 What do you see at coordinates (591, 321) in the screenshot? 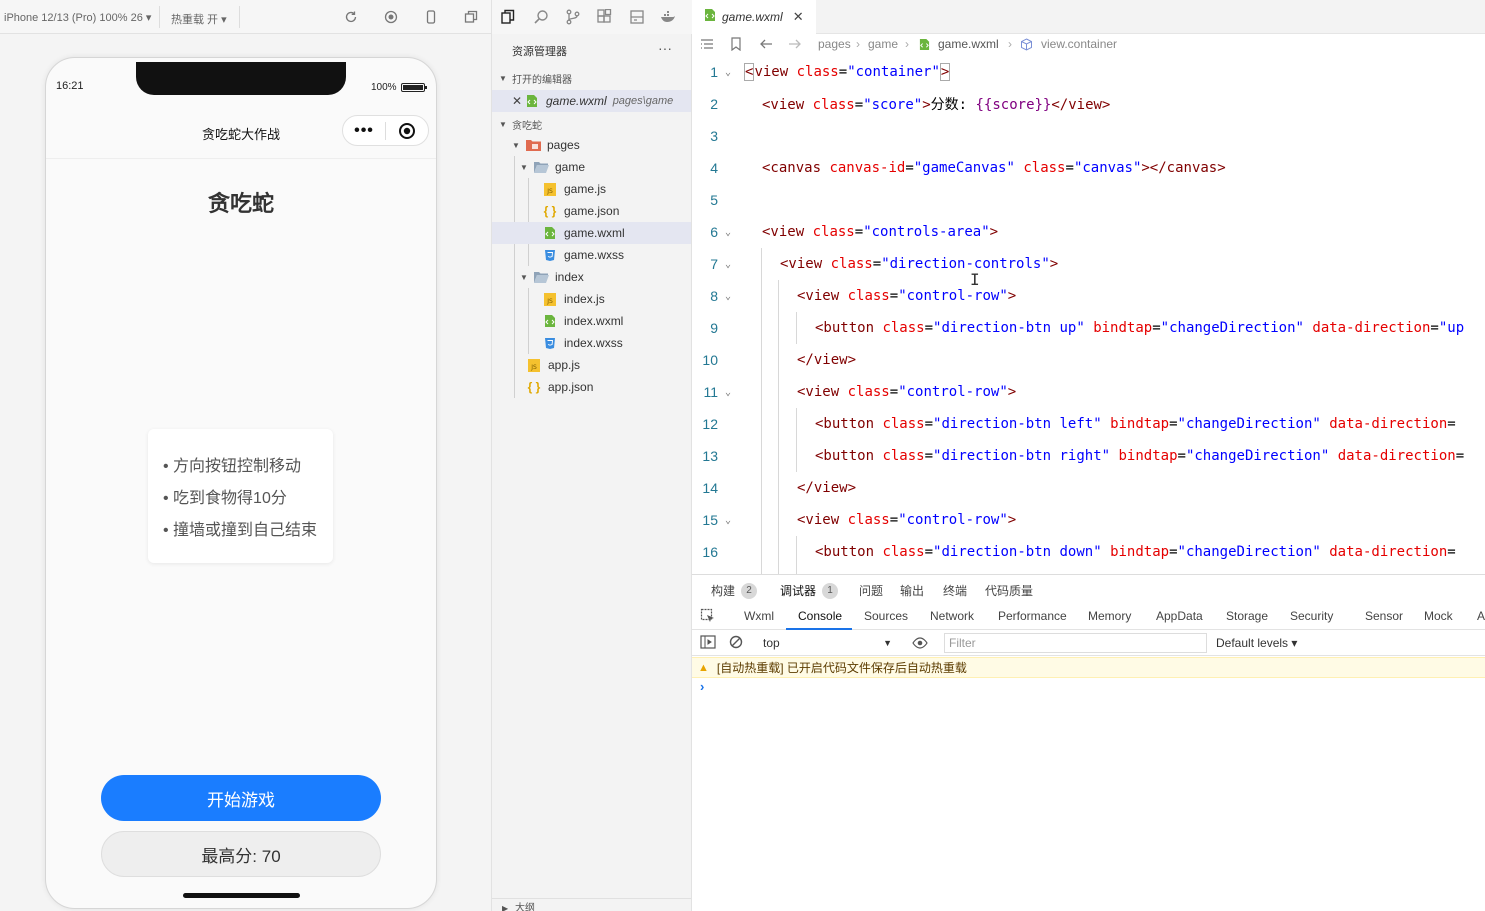
I see `file-index-wxml: index.wxml` at bounding box center [591, 321].